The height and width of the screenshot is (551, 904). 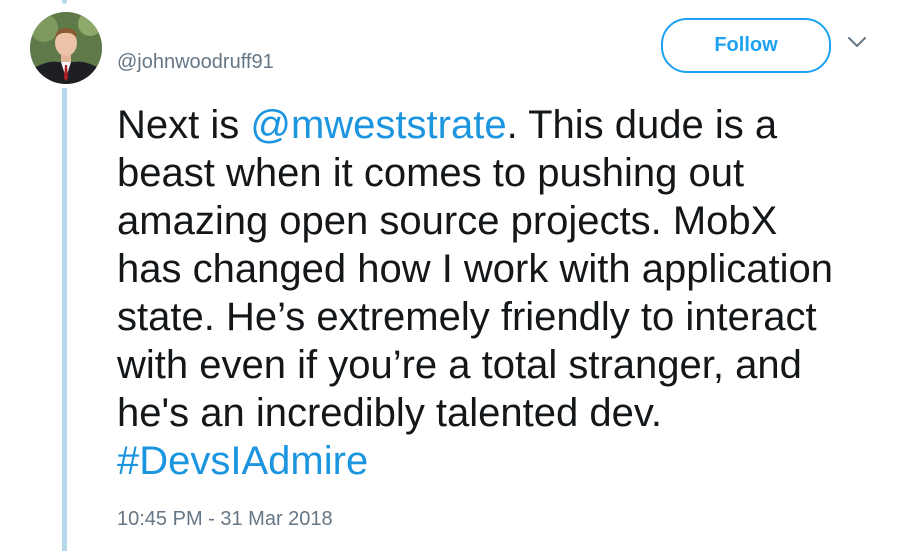 I want to click on tweet-text-line7: he's an incredibly talented dev., so click(x=390, y=413).